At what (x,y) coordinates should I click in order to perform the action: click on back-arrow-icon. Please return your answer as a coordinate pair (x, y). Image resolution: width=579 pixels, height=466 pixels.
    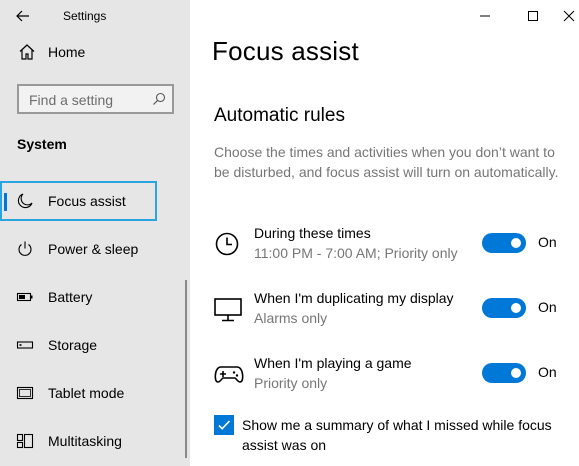
    Looking at the image, I should click on (22, 16).